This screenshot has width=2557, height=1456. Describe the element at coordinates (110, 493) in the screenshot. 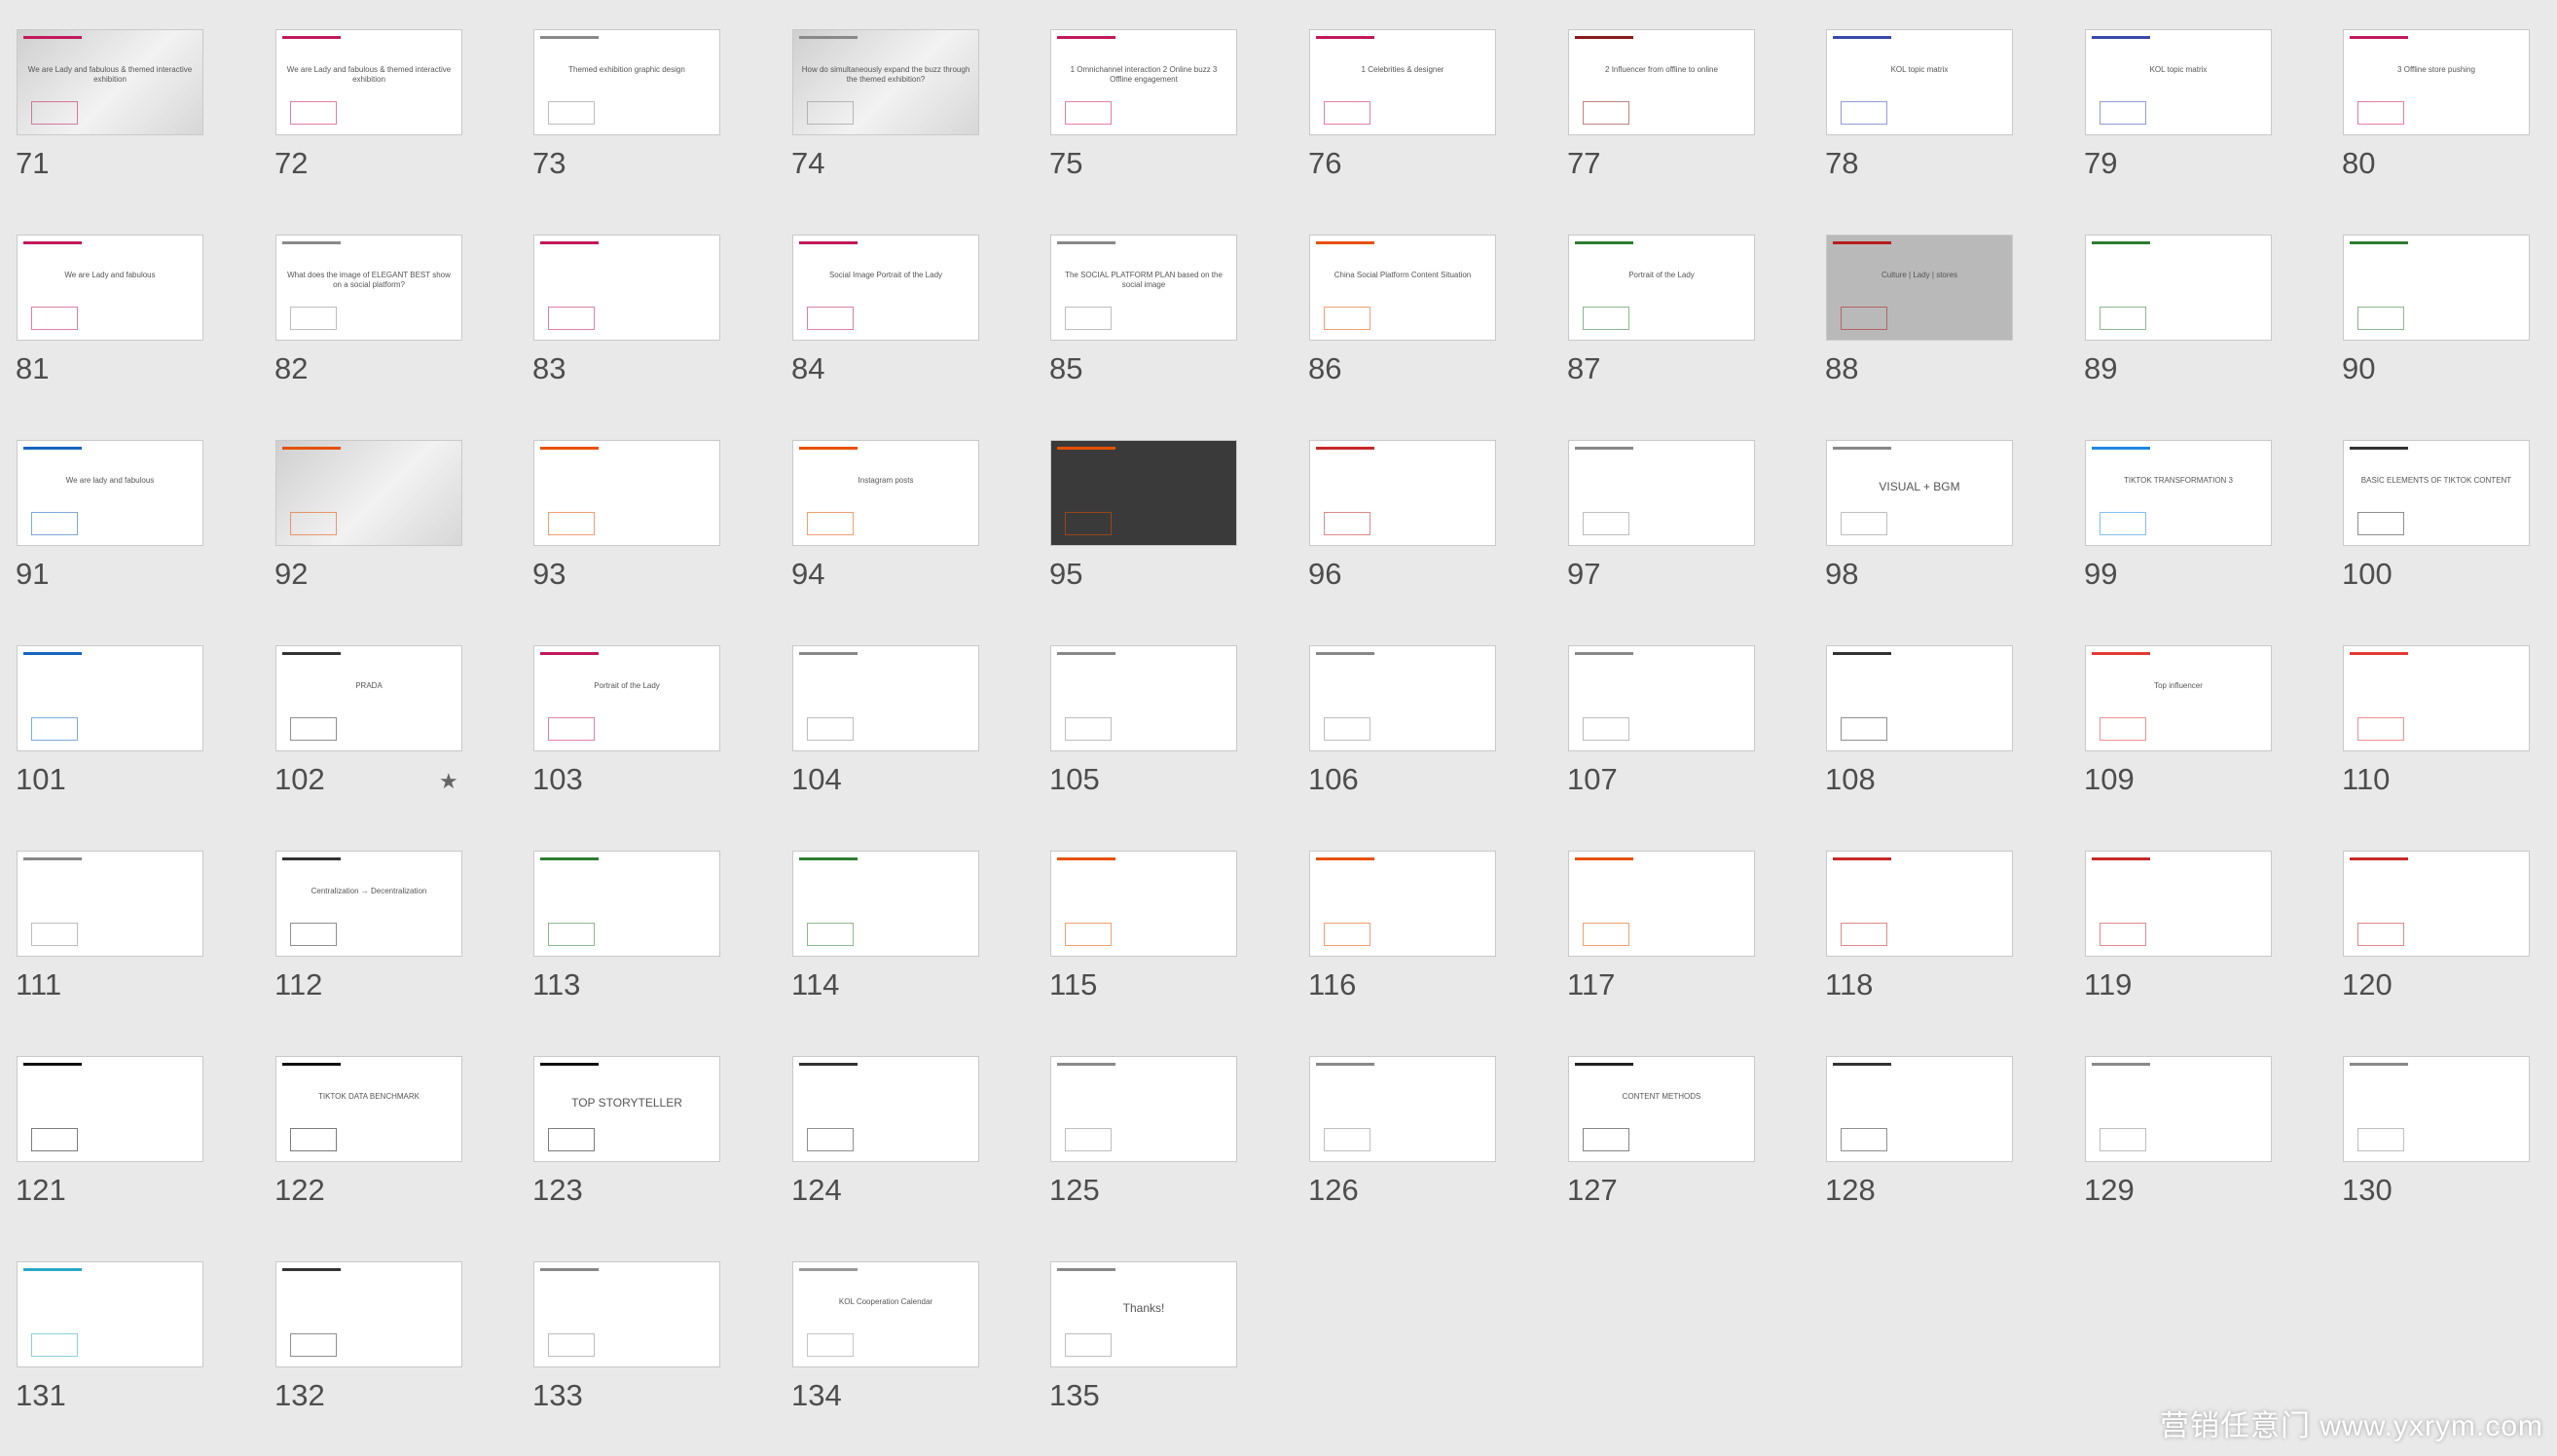

I see `slide-thumbnail: We are lady and fabulous` at that location.